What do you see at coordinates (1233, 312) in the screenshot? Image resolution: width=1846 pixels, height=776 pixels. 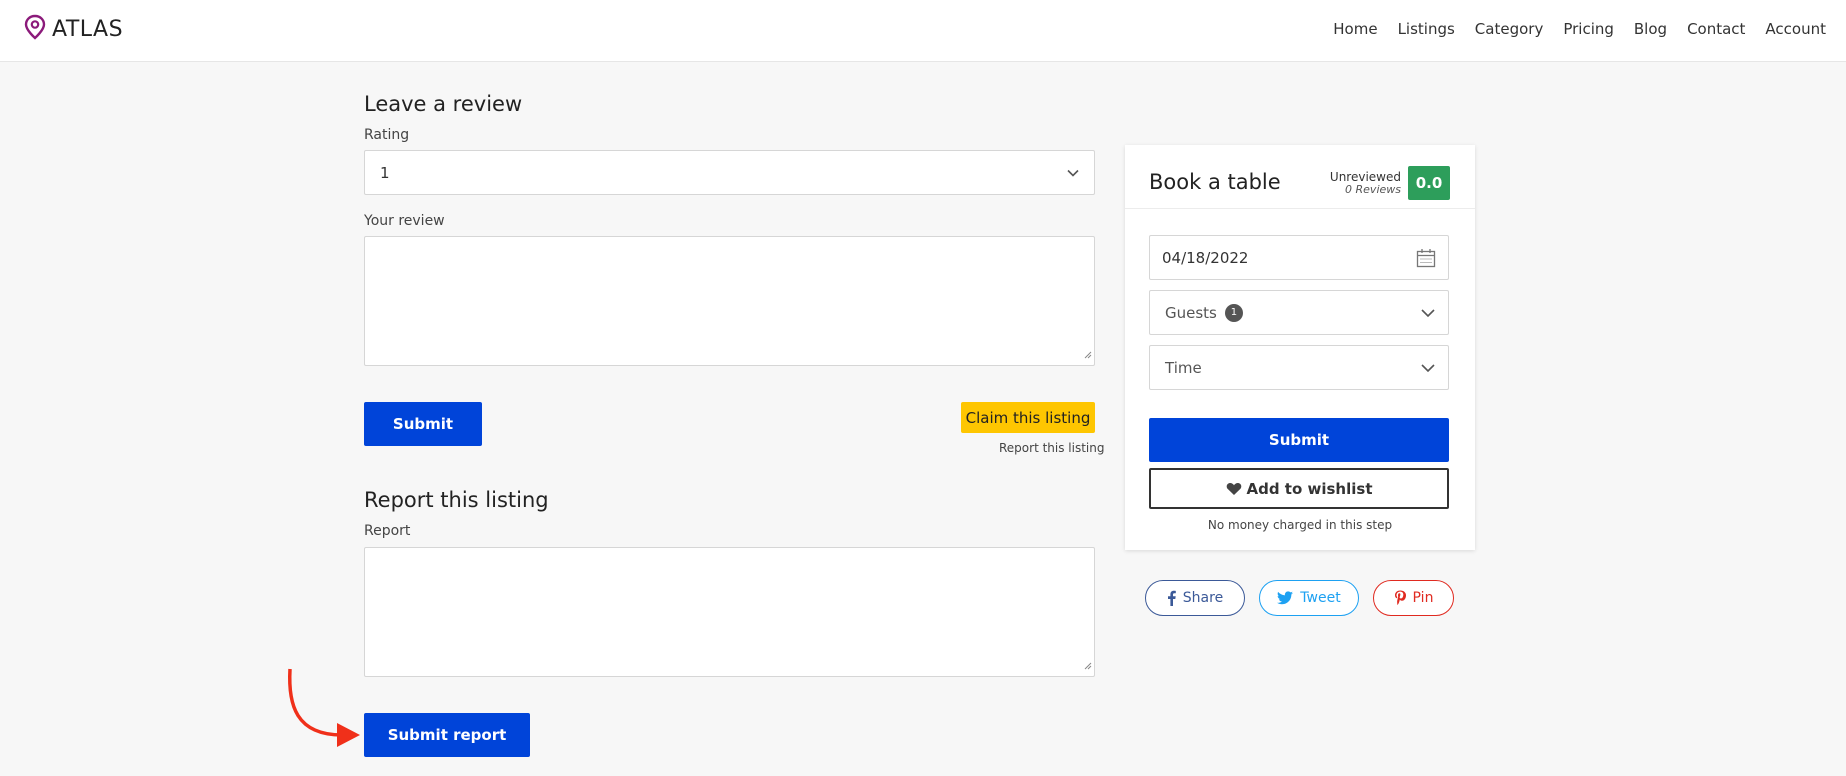 I see `guests-count-badge: 1` at bounding box center [1233, 312].